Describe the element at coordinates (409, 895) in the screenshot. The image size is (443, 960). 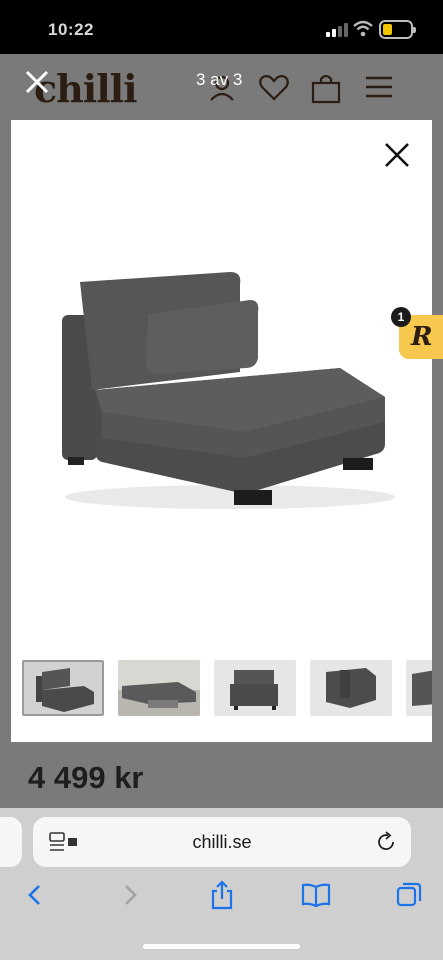
I see `tabs-icon` at that location.